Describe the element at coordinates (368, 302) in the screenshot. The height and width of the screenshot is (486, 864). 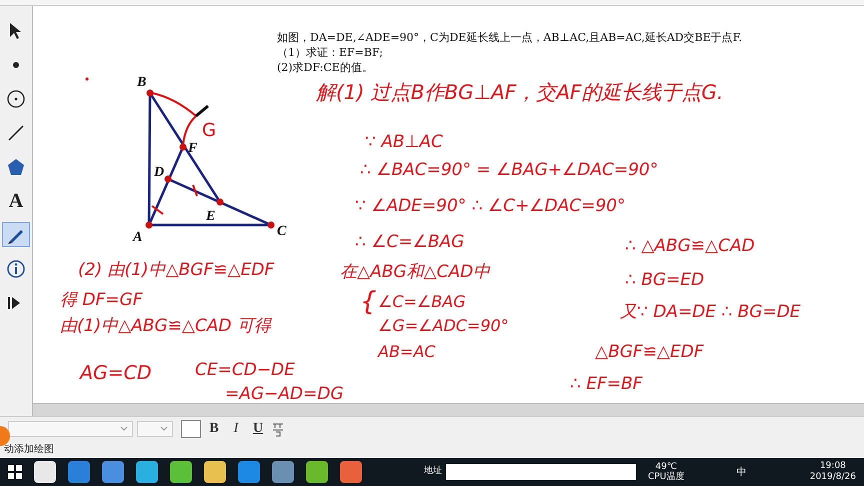
I see `handwritten-note: {` at that location.